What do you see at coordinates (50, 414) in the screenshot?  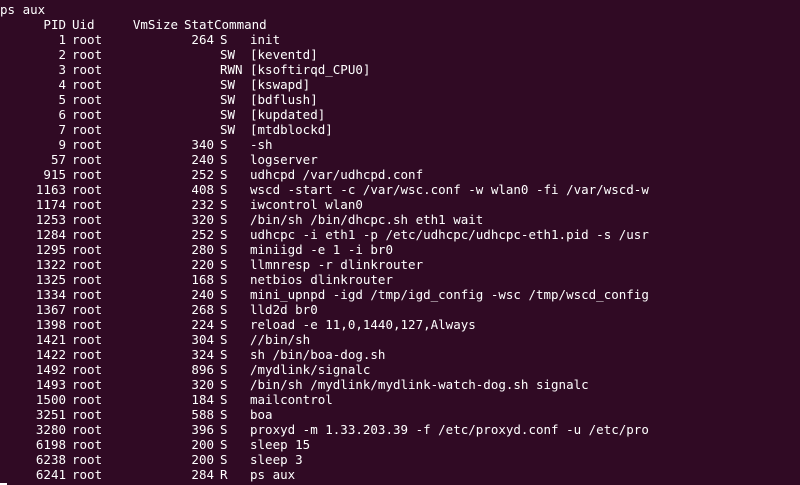 I see `pid-cell: 3251` at bounding box center [50, 414].